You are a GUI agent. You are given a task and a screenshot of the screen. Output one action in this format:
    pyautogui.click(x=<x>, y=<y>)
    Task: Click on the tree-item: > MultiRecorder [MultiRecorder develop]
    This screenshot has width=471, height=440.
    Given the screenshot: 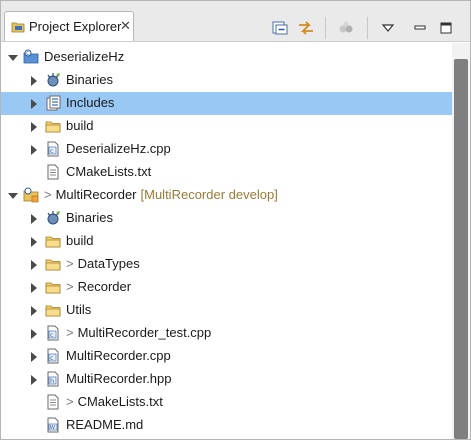 What is the action you would take?
    pyautogui.click(x=226, y=195)
    